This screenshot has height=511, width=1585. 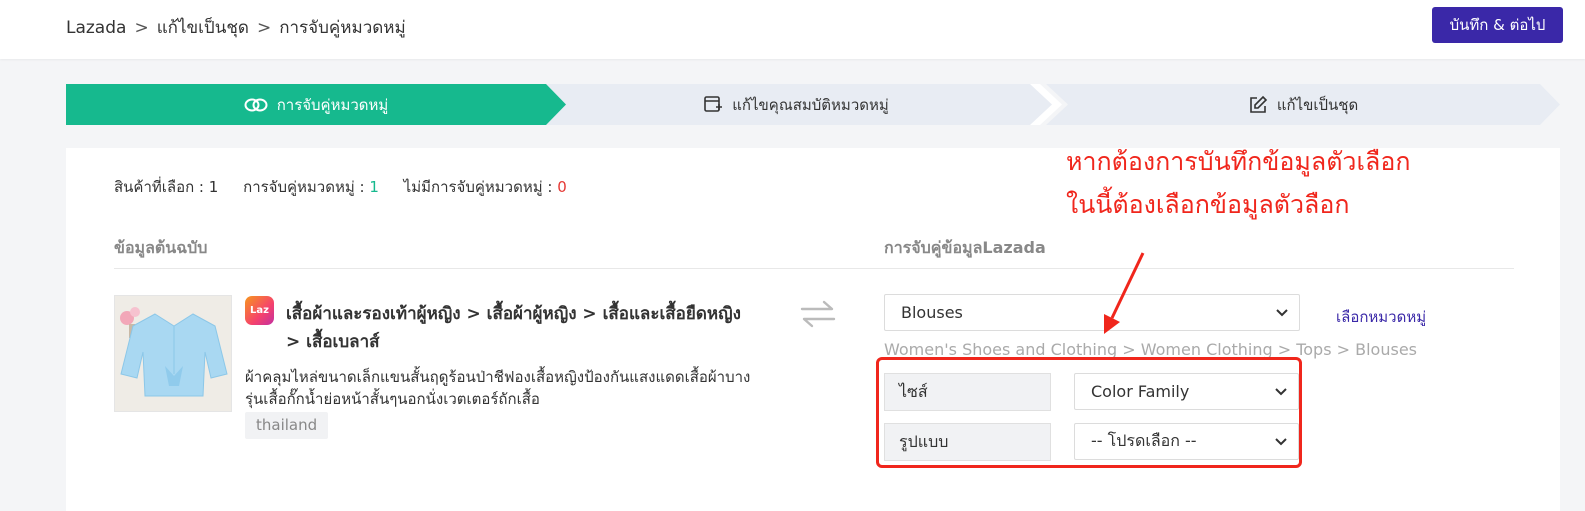 I want to click on save-and-next-button: บันทึก & ต่อไป, so click(x=1497, y=25).